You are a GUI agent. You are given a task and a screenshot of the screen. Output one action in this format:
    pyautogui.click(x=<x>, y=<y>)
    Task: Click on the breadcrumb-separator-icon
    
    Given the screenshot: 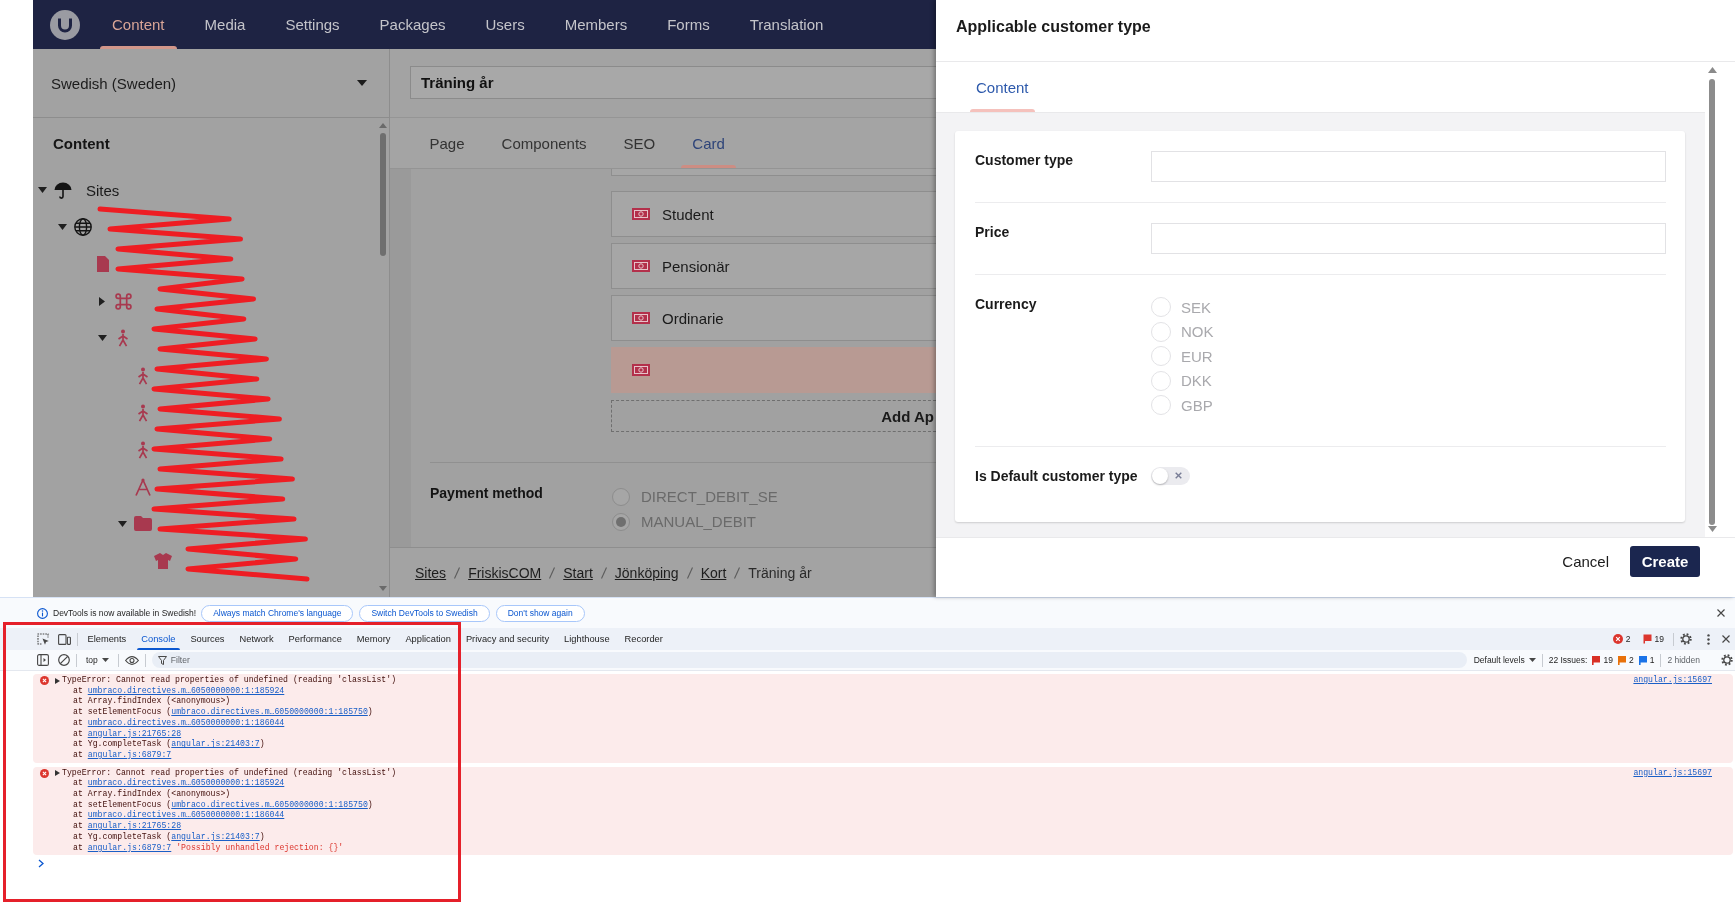 What is the action you would take?
    pyautogui.click(x=603, y=572)
    